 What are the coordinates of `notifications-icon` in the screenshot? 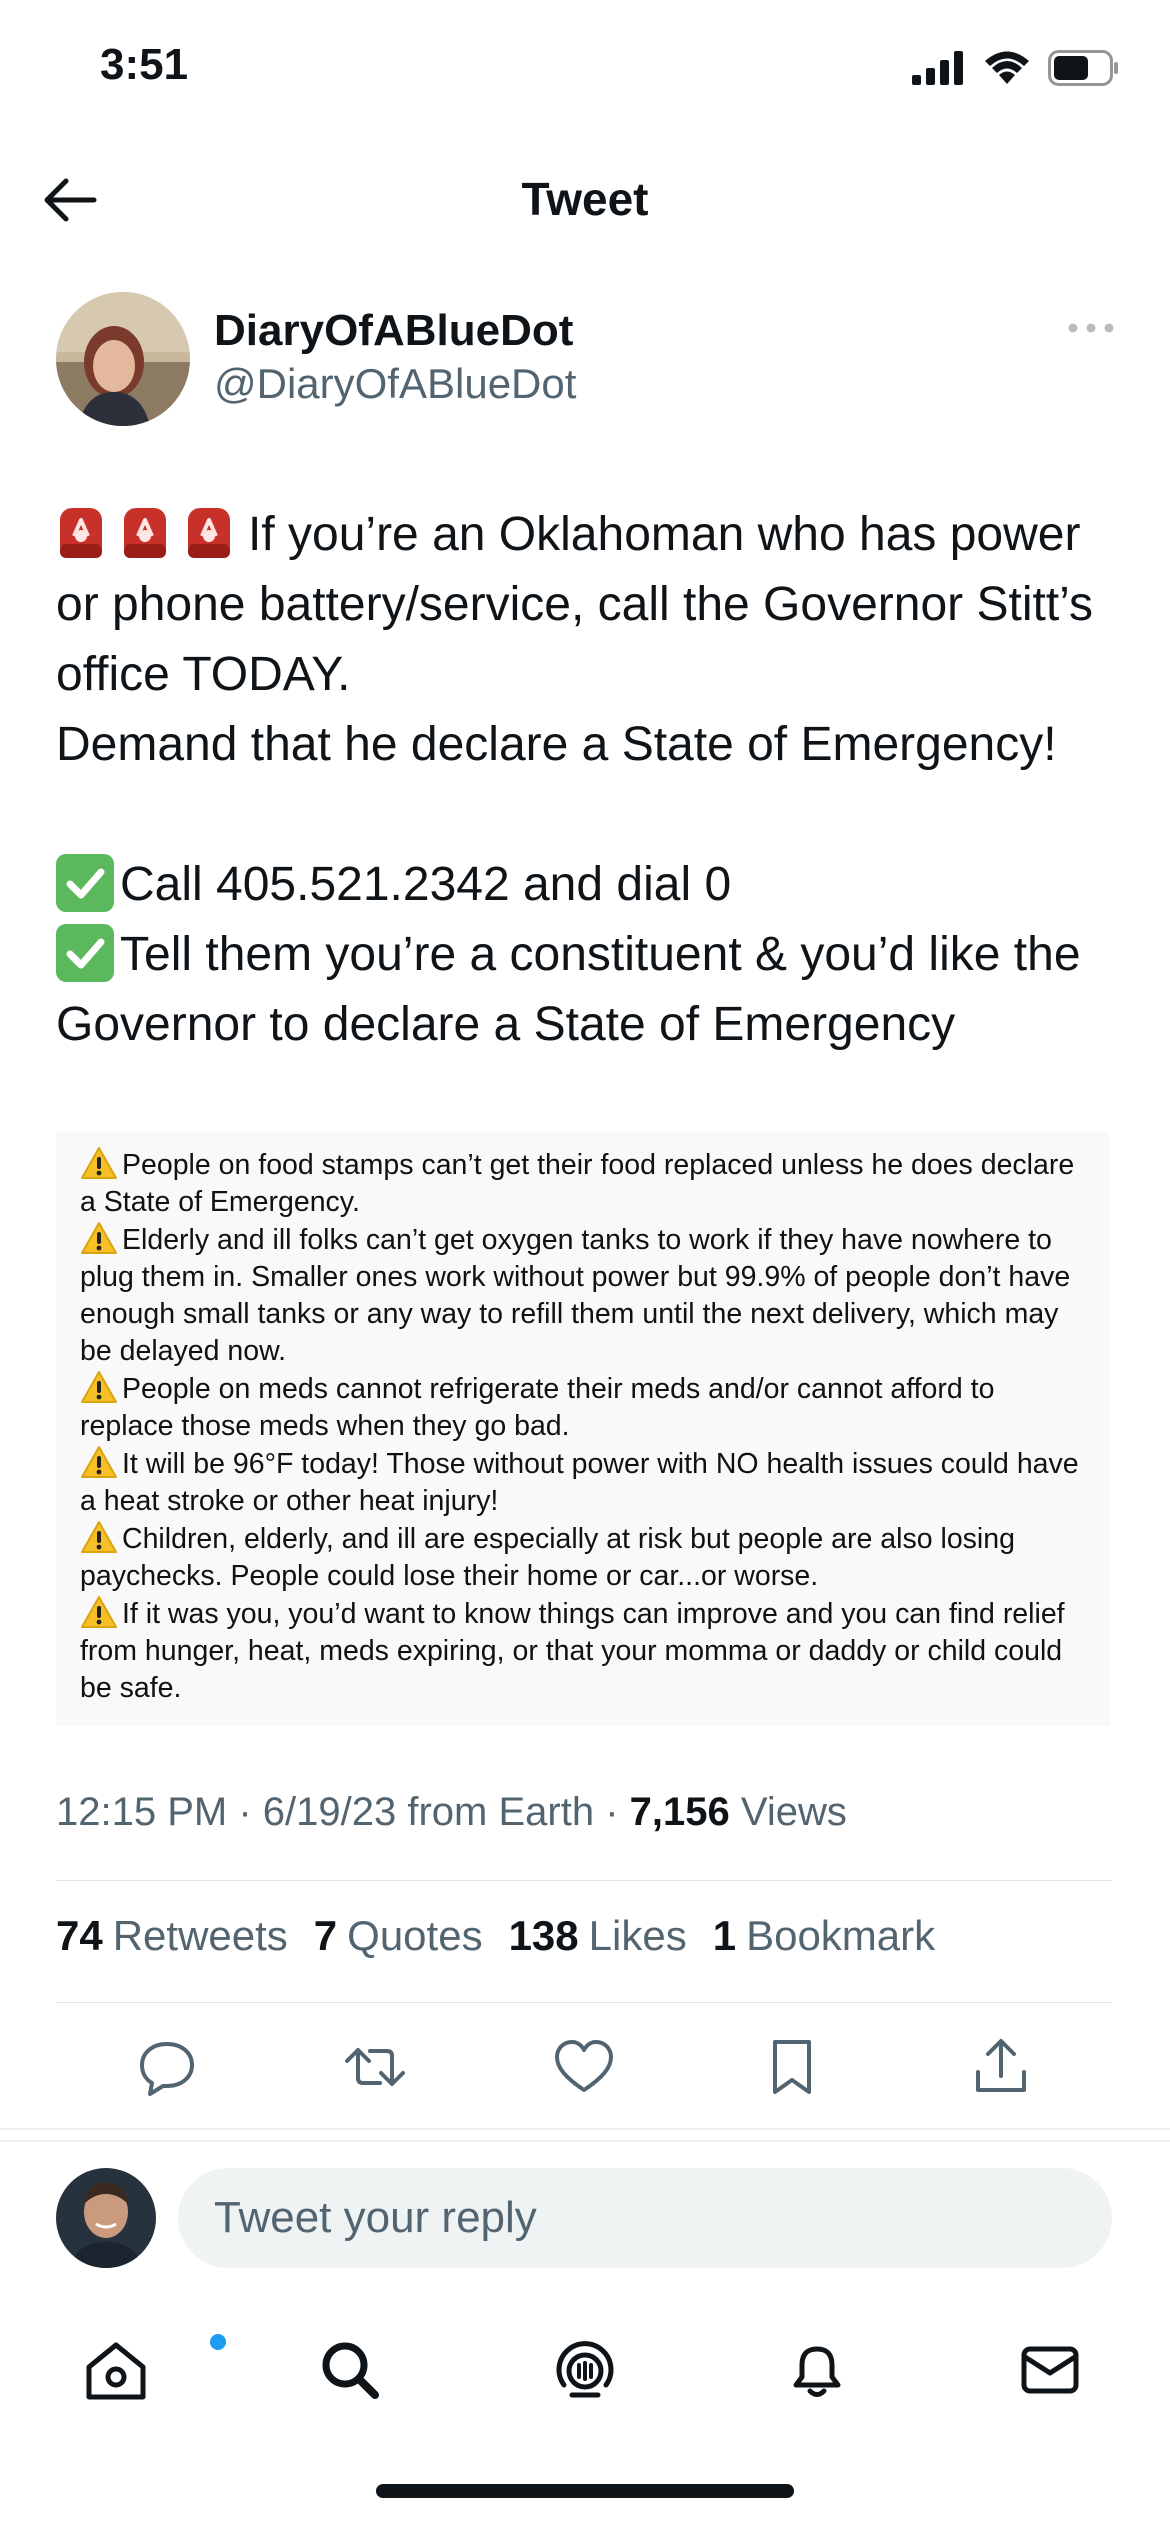 It's located at (817, 2371).